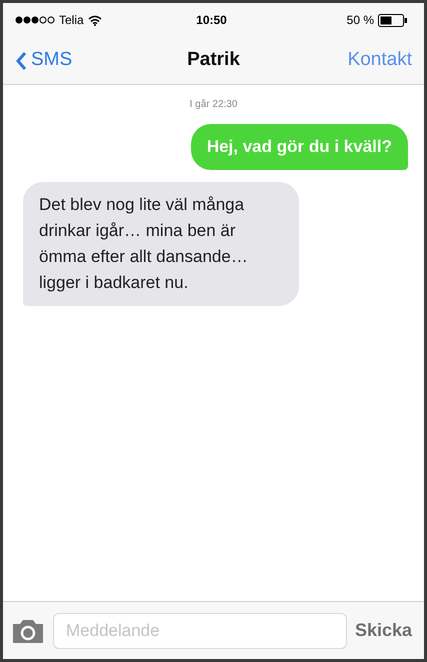 The width and height of the screenshot is (427, 662). Describe the element at coordinates (393, 20) in the screenshot. I see `battery-icon` at that location.